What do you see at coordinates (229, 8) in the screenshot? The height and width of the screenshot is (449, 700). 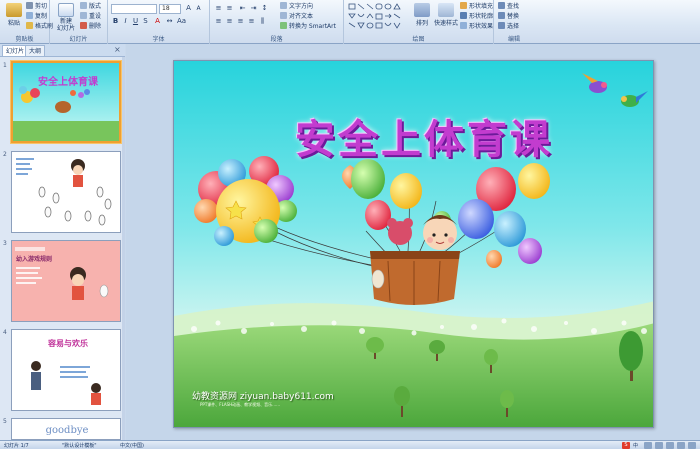 I see `numbering-button: ≡` at bounding box center [229, 8].